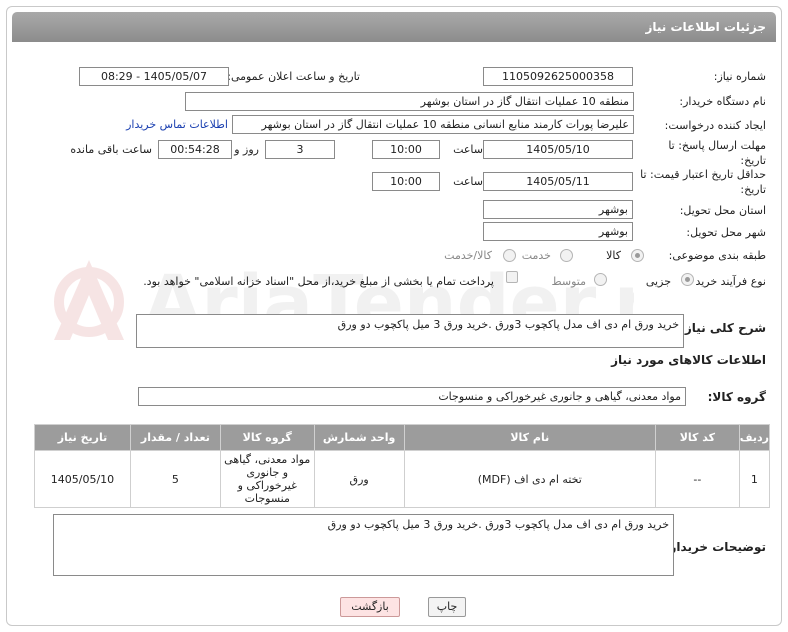  Describe the element at coordinates (739, 76) in the screenshot. I see `need-number-label: شماره نیاز:` at that location.